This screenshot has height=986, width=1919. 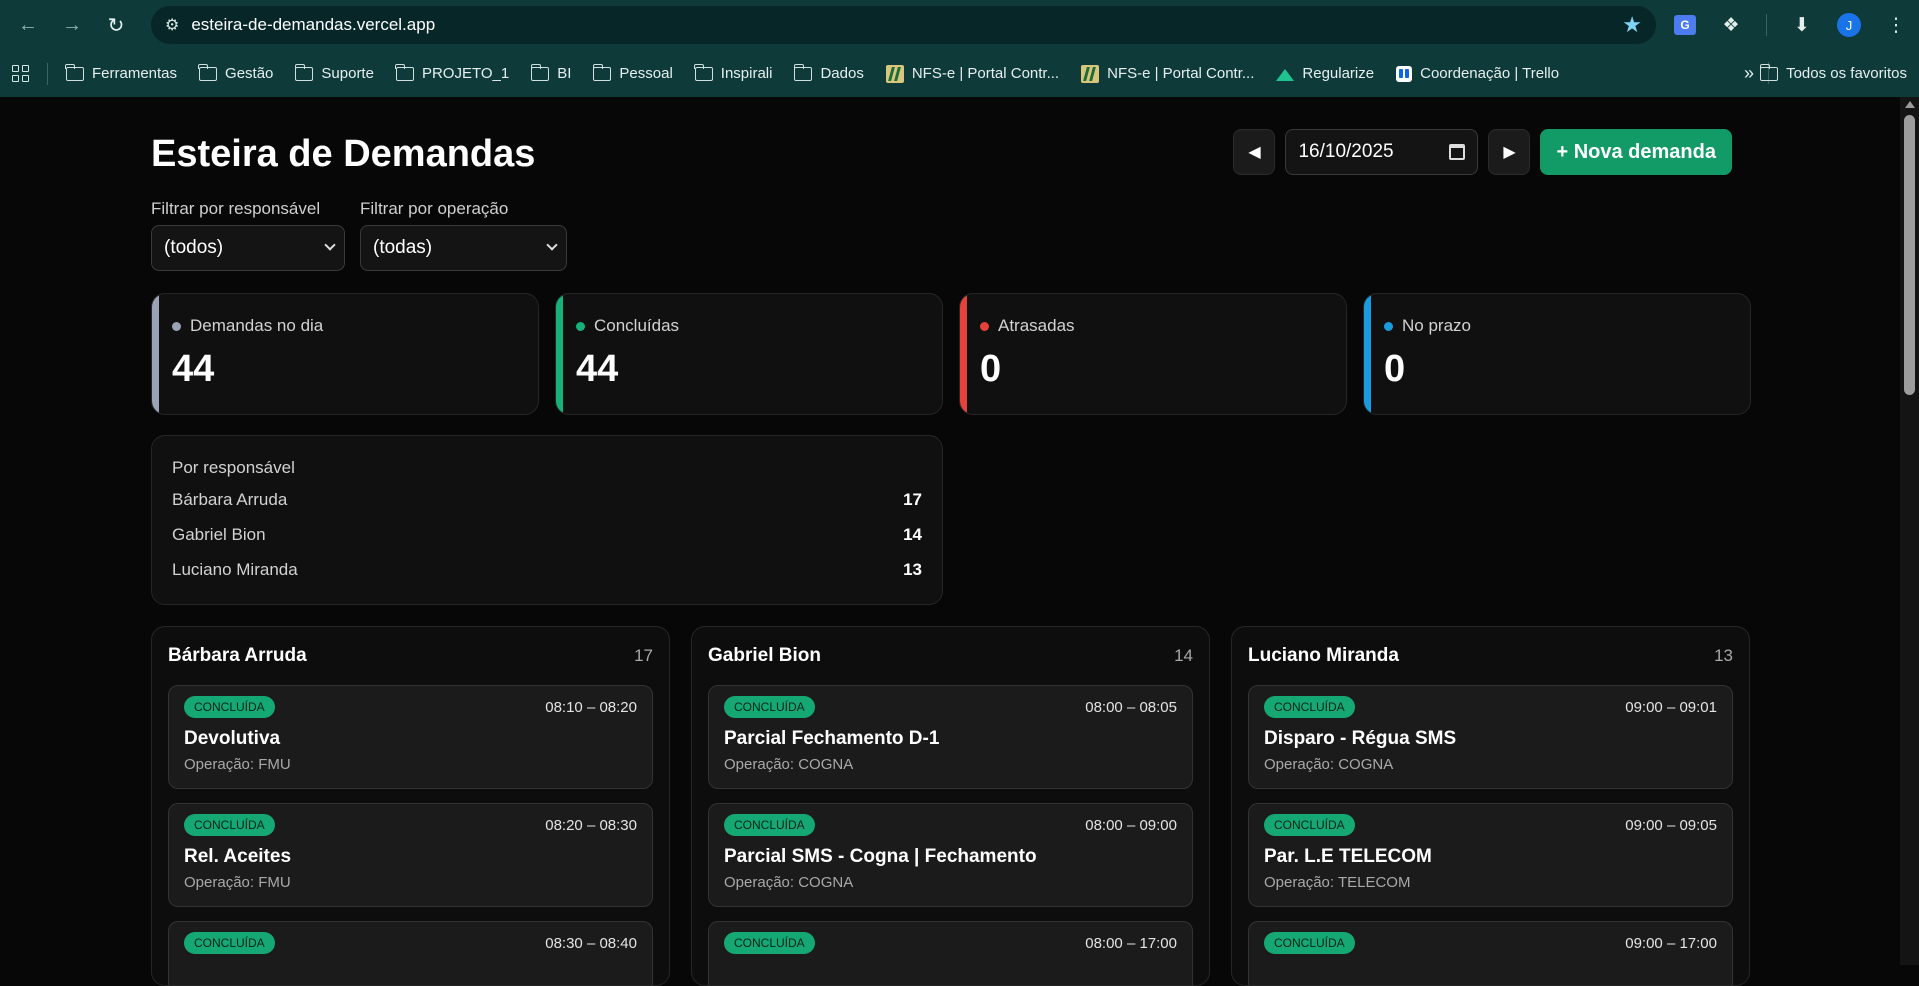 I want to click on extensions-icon: ❖, so click(x=1731, y=25).